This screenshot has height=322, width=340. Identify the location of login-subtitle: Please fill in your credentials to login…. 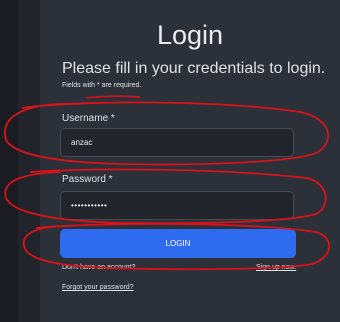
(194, 68).